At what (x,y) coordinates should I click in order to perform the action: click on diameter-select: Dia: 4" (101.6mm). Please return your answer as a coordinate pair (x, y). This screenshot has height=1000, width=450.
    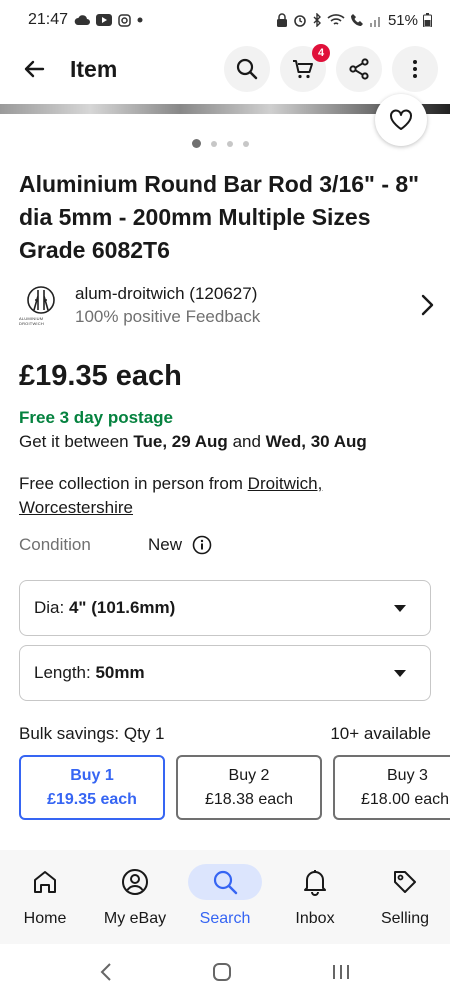
    Looking at the image, I should click on (225, 608).